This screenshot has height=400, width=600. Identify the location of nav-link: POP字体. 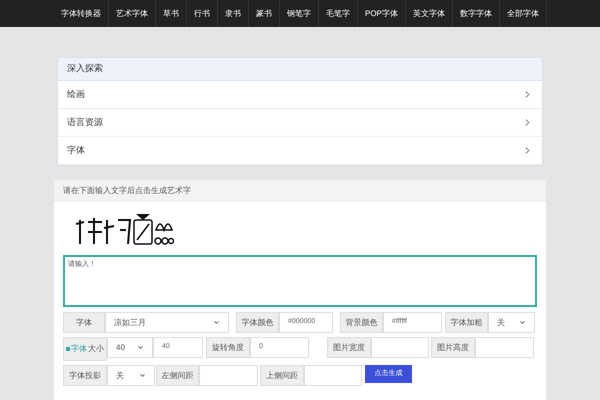
(382, 13).